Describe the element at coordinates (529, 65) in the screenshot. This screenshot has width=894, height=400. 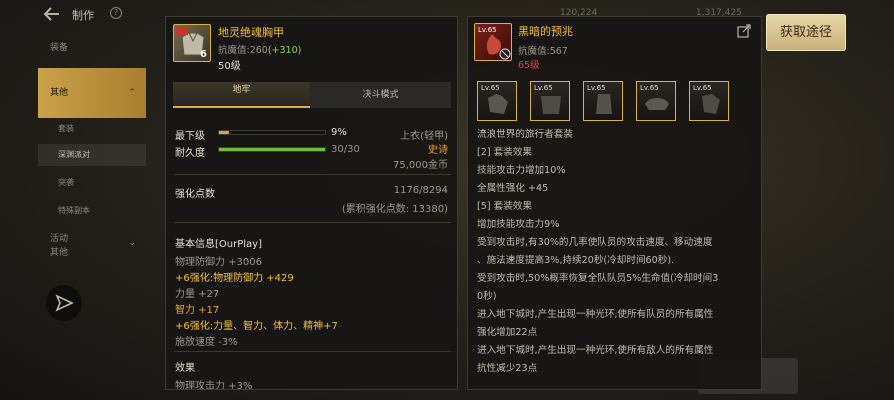
I see `item-level: 65级` at that location.